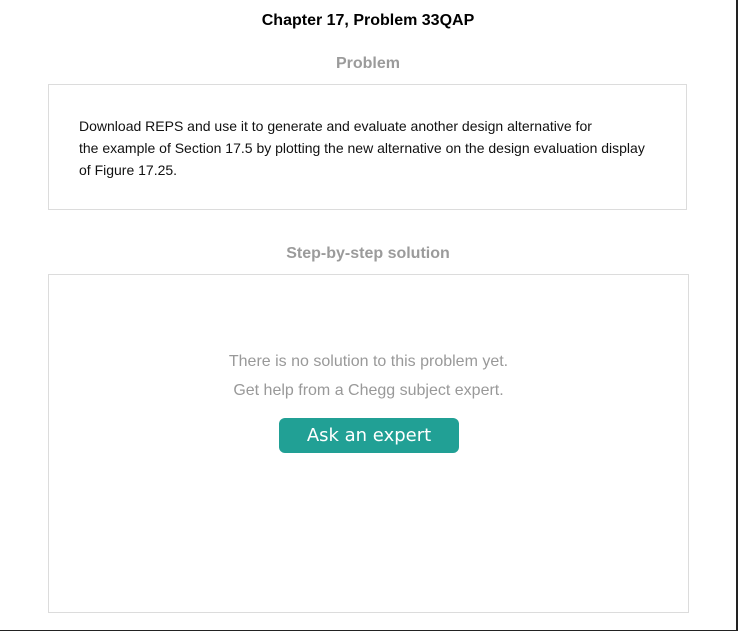  What do you see at coordinates (368, 20) in the screenshot?
I see `page-title: Chapter 17, Problem 33QAP` at bounding box center [368, 20].